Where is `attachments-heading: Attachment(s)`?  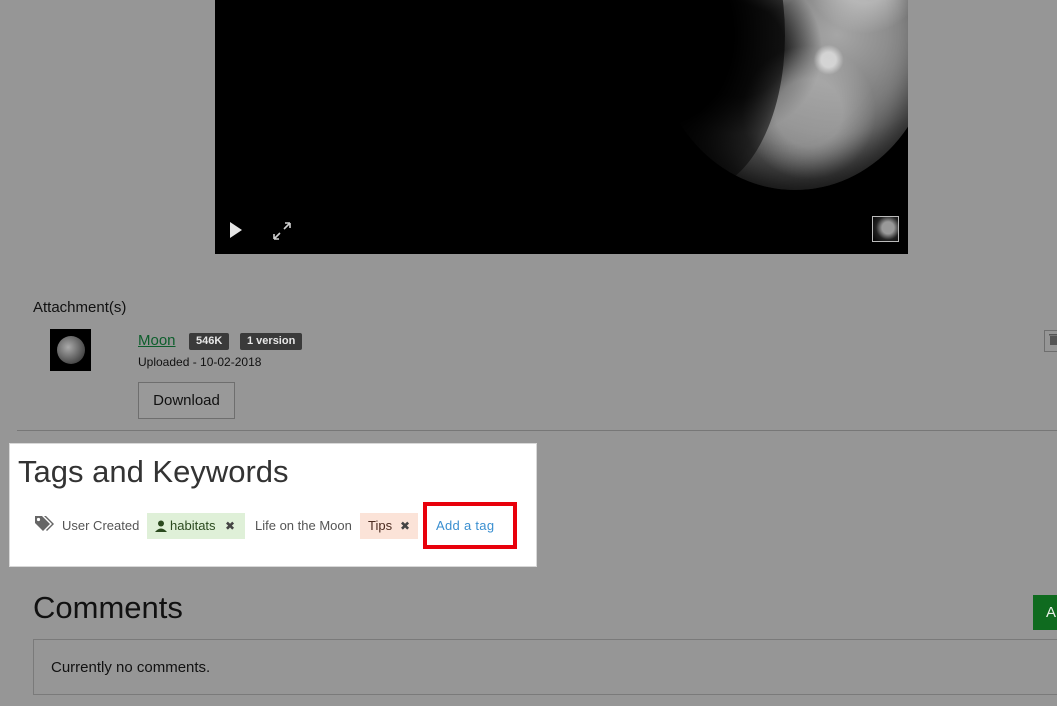 attachments-heading: Attachment(s) is located at coordinates (80, 307).